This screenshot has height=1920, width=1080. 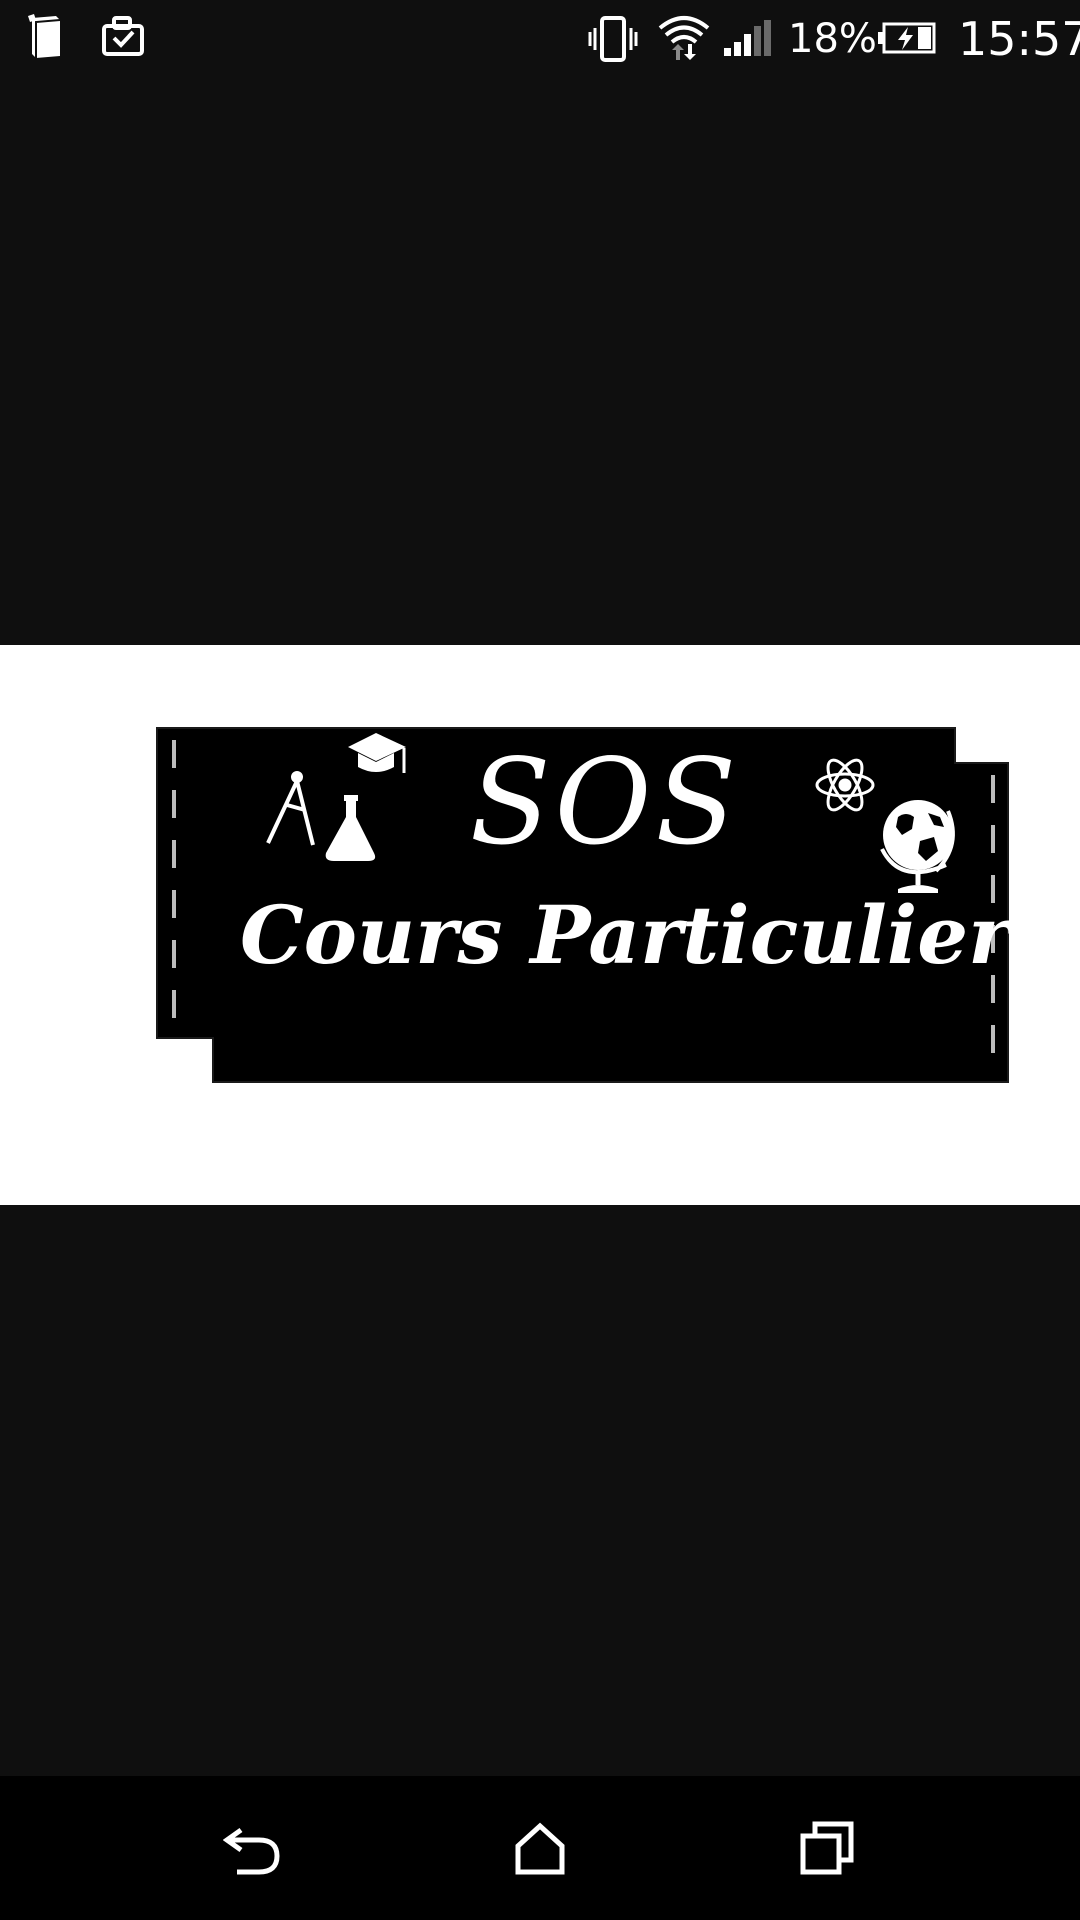 What do you see at coordinates (1019, 39) in the screenshot?
I see `clock: 15:57` at bounding box center [1019, 39].